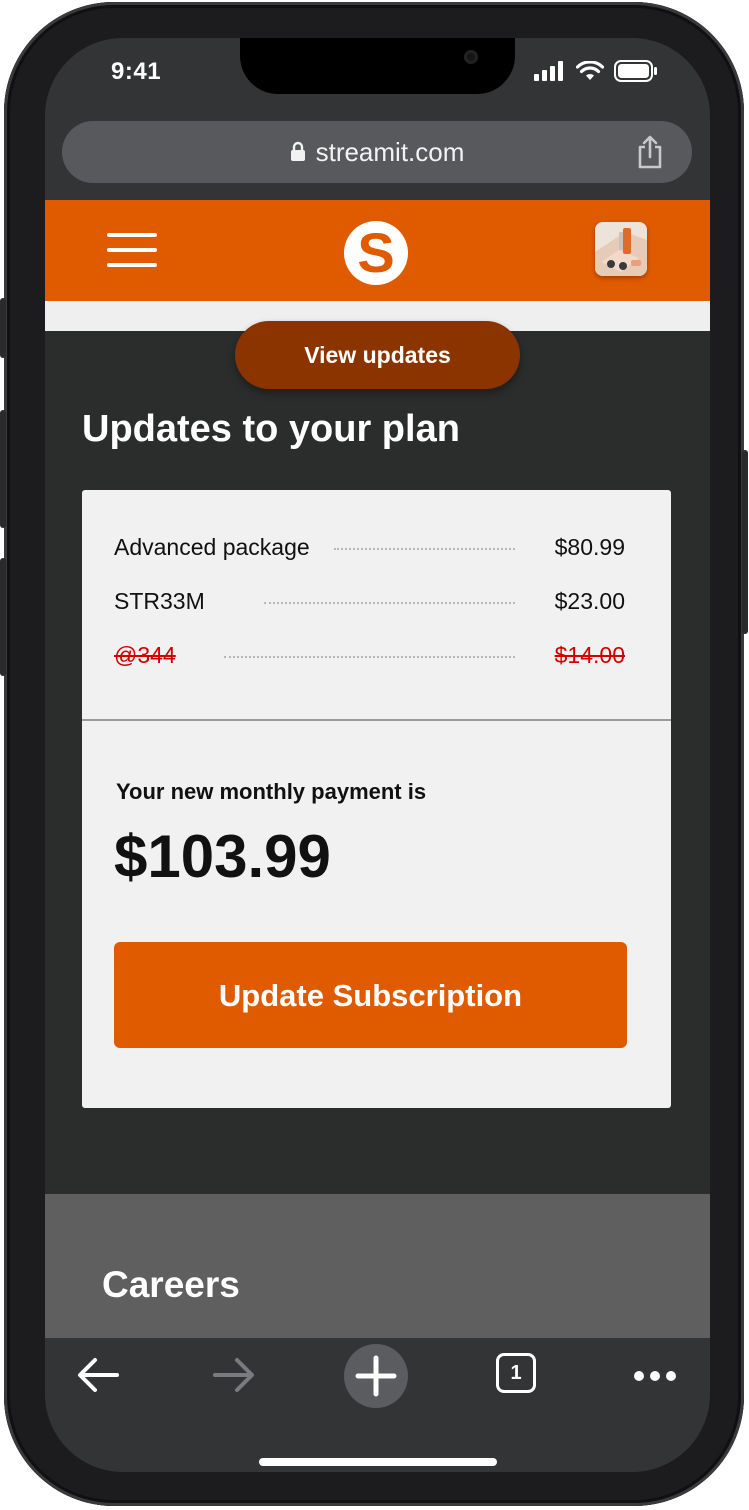 This screenshot has width=749, height=1510. I want to click on line-item-amount: $80.99, so click(584, 547).